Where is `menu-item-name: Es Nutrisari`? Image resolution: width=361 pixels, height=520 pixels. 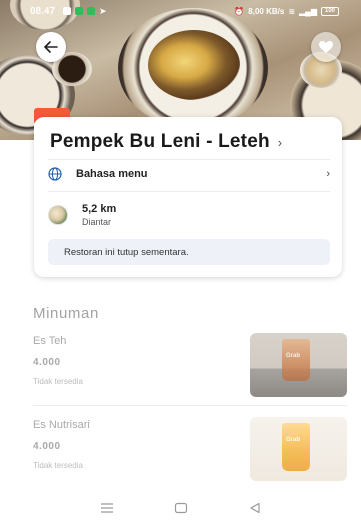 menu-item-name: Es Nutrisari is located at coordinates (61, 425).